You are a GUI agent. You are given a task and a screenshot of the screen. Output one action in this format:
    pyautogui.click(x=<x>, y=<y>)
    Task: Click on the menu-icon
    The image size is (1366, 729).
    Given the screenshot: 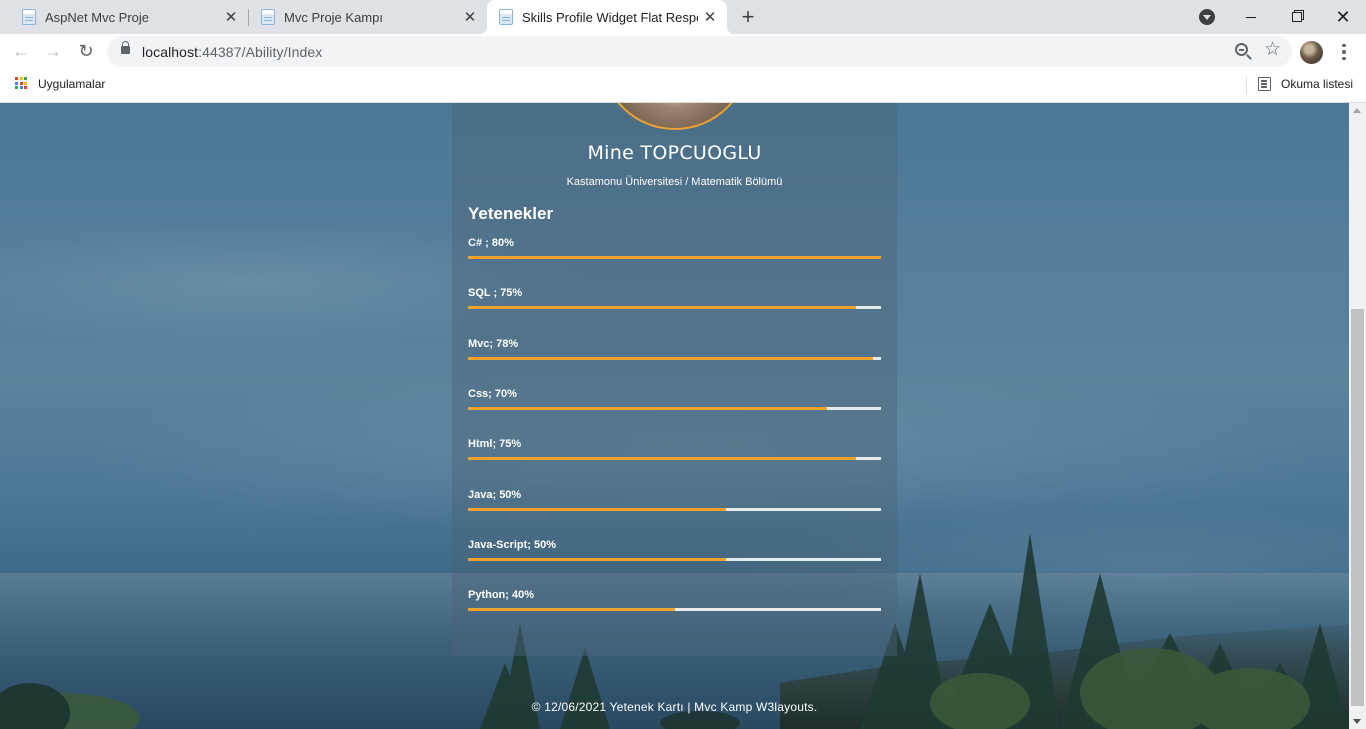 What is the action you would take?
    pyautogui.click(x=1344, y=52)
    